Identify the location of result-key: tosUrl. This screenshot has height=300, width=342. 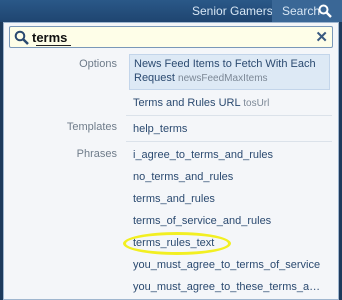
(256, 103).